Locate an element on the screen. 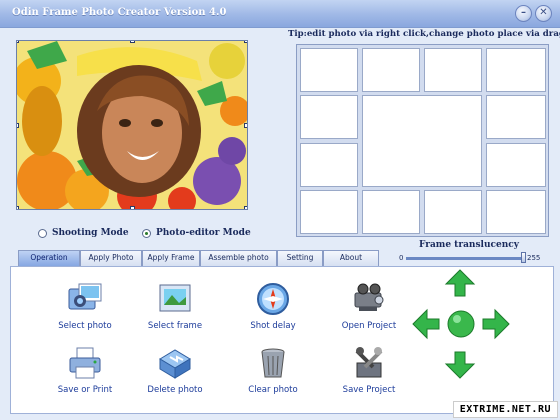 Image resolution: width=560 pixels, height=420 pixels. tab-label: About is located at coordinates (351, 257).